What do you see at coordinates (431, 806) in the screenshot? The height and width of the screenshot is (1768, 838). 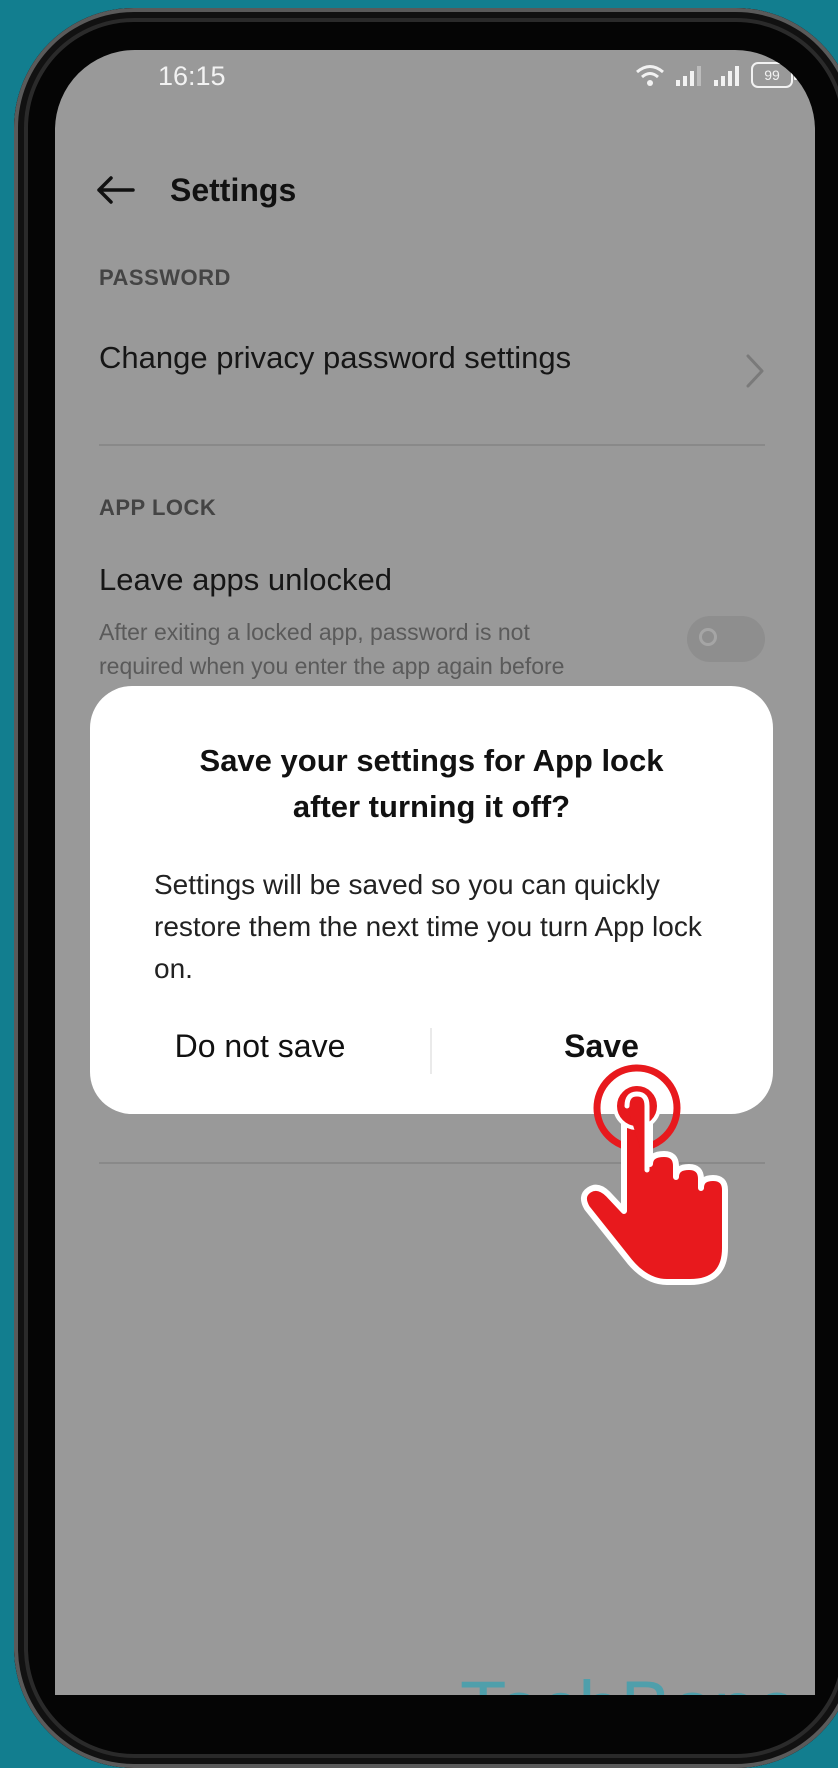 I see `dialog-title-line2: after turning it off?` at bounding box center [431, 806].